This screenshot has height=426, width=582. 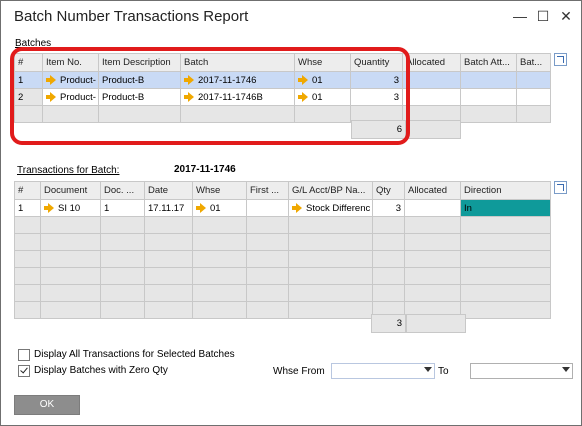 I want to click on ok-button: OK, so click(x=47, y=405).